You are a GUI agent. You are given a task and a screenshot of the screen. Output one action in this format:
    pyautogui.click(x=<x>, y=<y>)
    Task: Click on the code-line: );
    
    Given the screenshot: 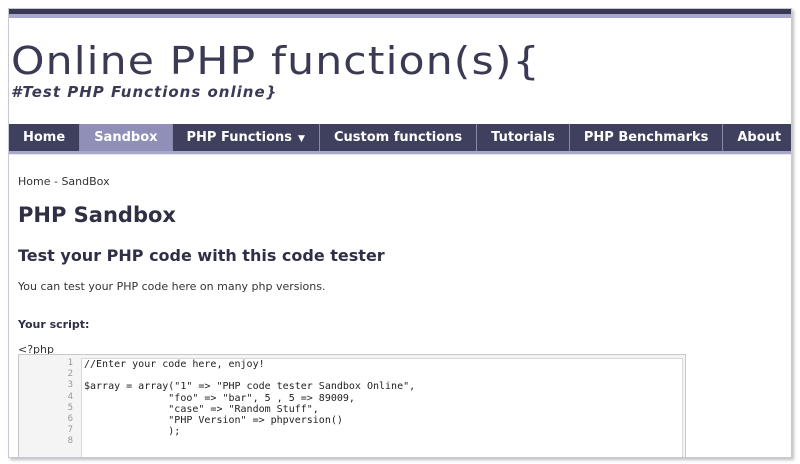 What is the action you would take?
    pyautogui.click(x=132, y=432)
    